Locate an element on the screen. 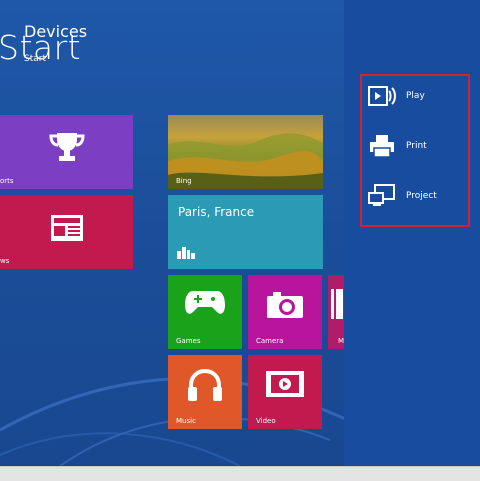 This screenshot has width=480, height=481. tile-weather: Paris, France is located at coordinates (245, 232).